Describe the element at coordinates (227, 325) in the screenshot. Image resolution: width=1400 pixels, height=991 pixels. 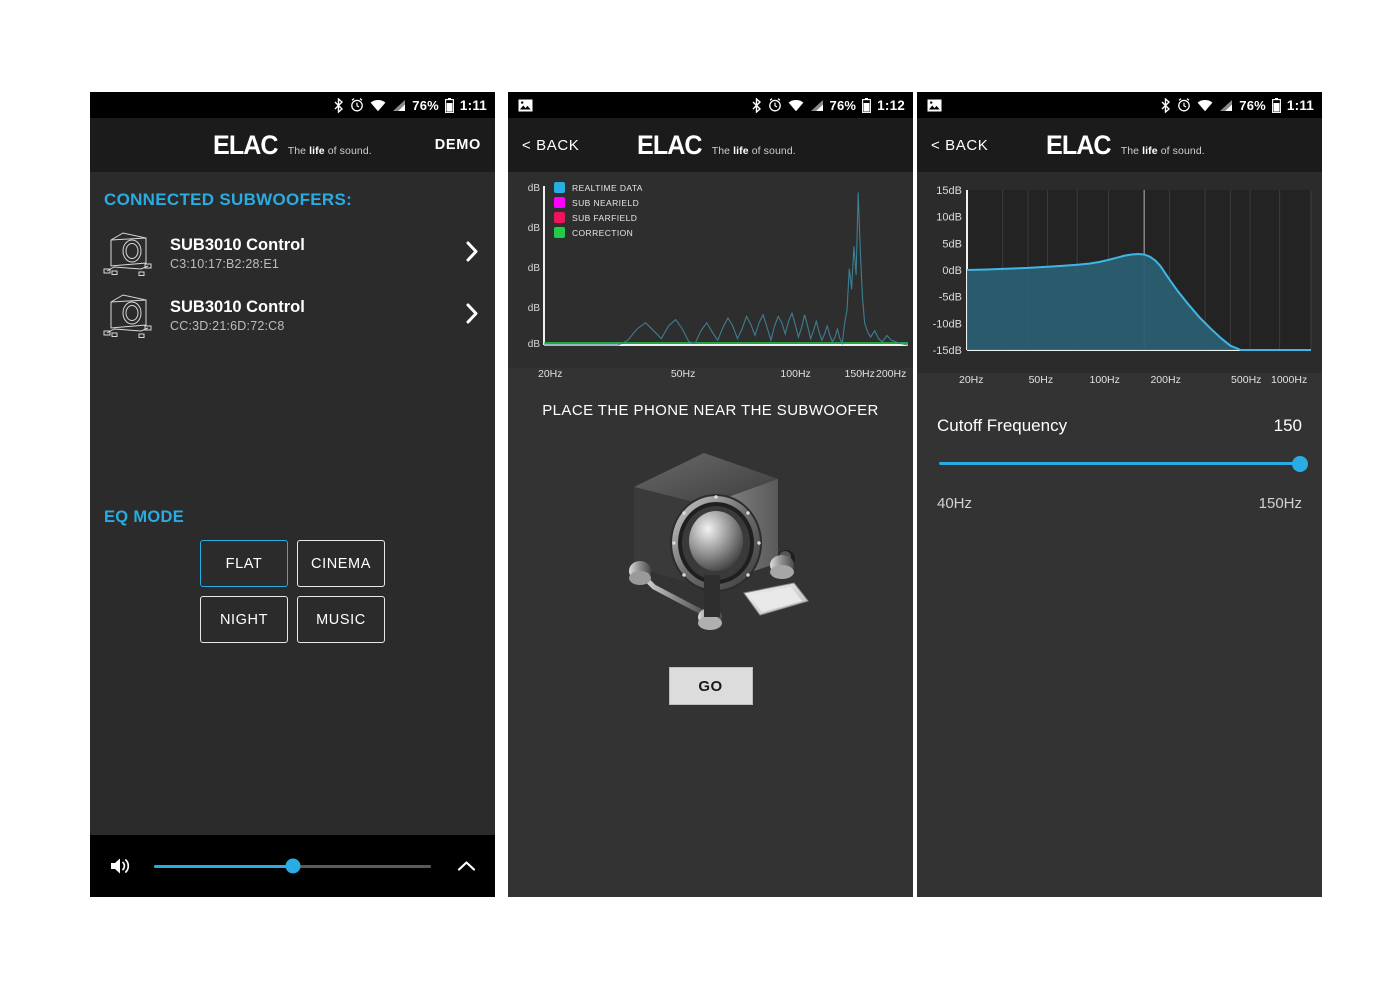
I see `subwoofer-mac: CC:3D:21:6D:72:C8` at that location.